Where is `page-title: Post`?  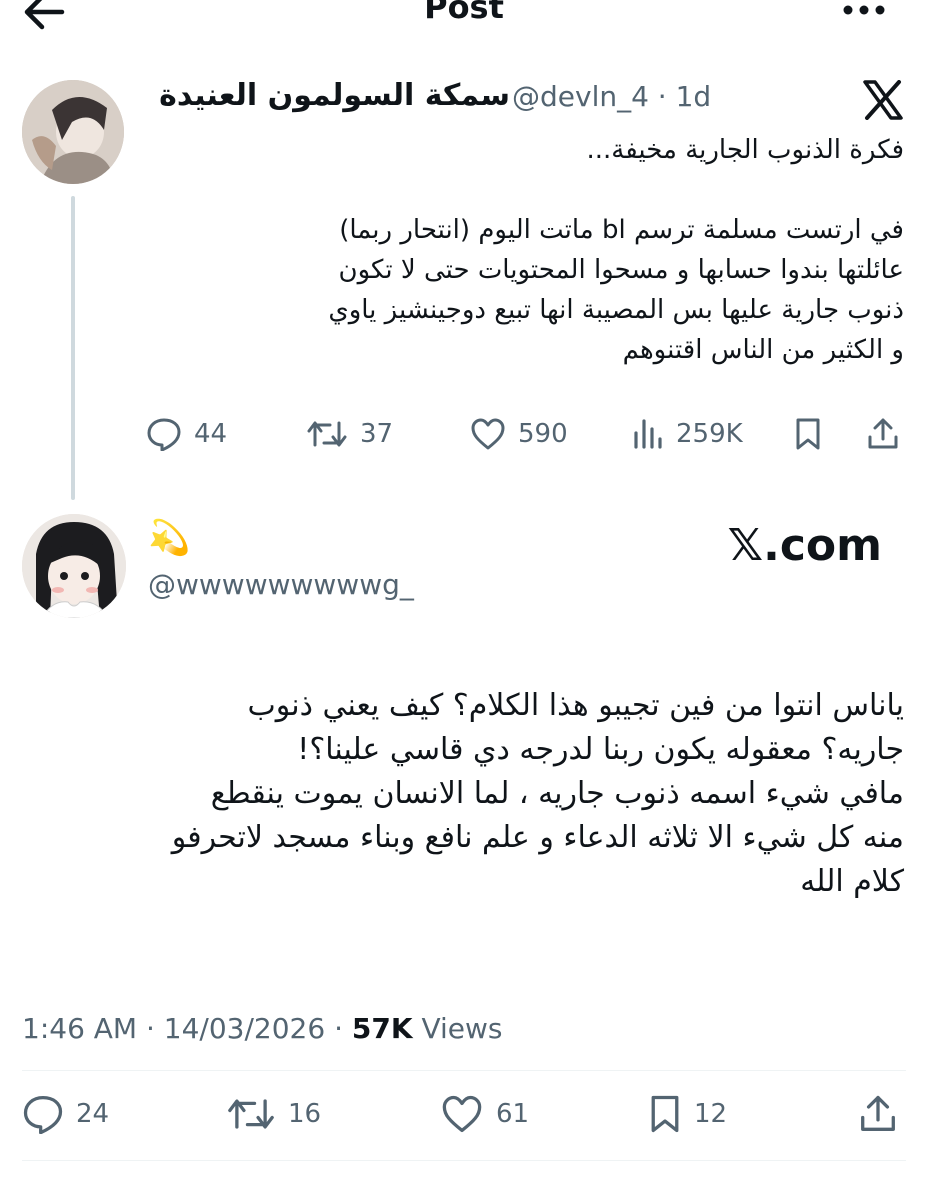
page-title: Post is located at coordinates (464, 13).